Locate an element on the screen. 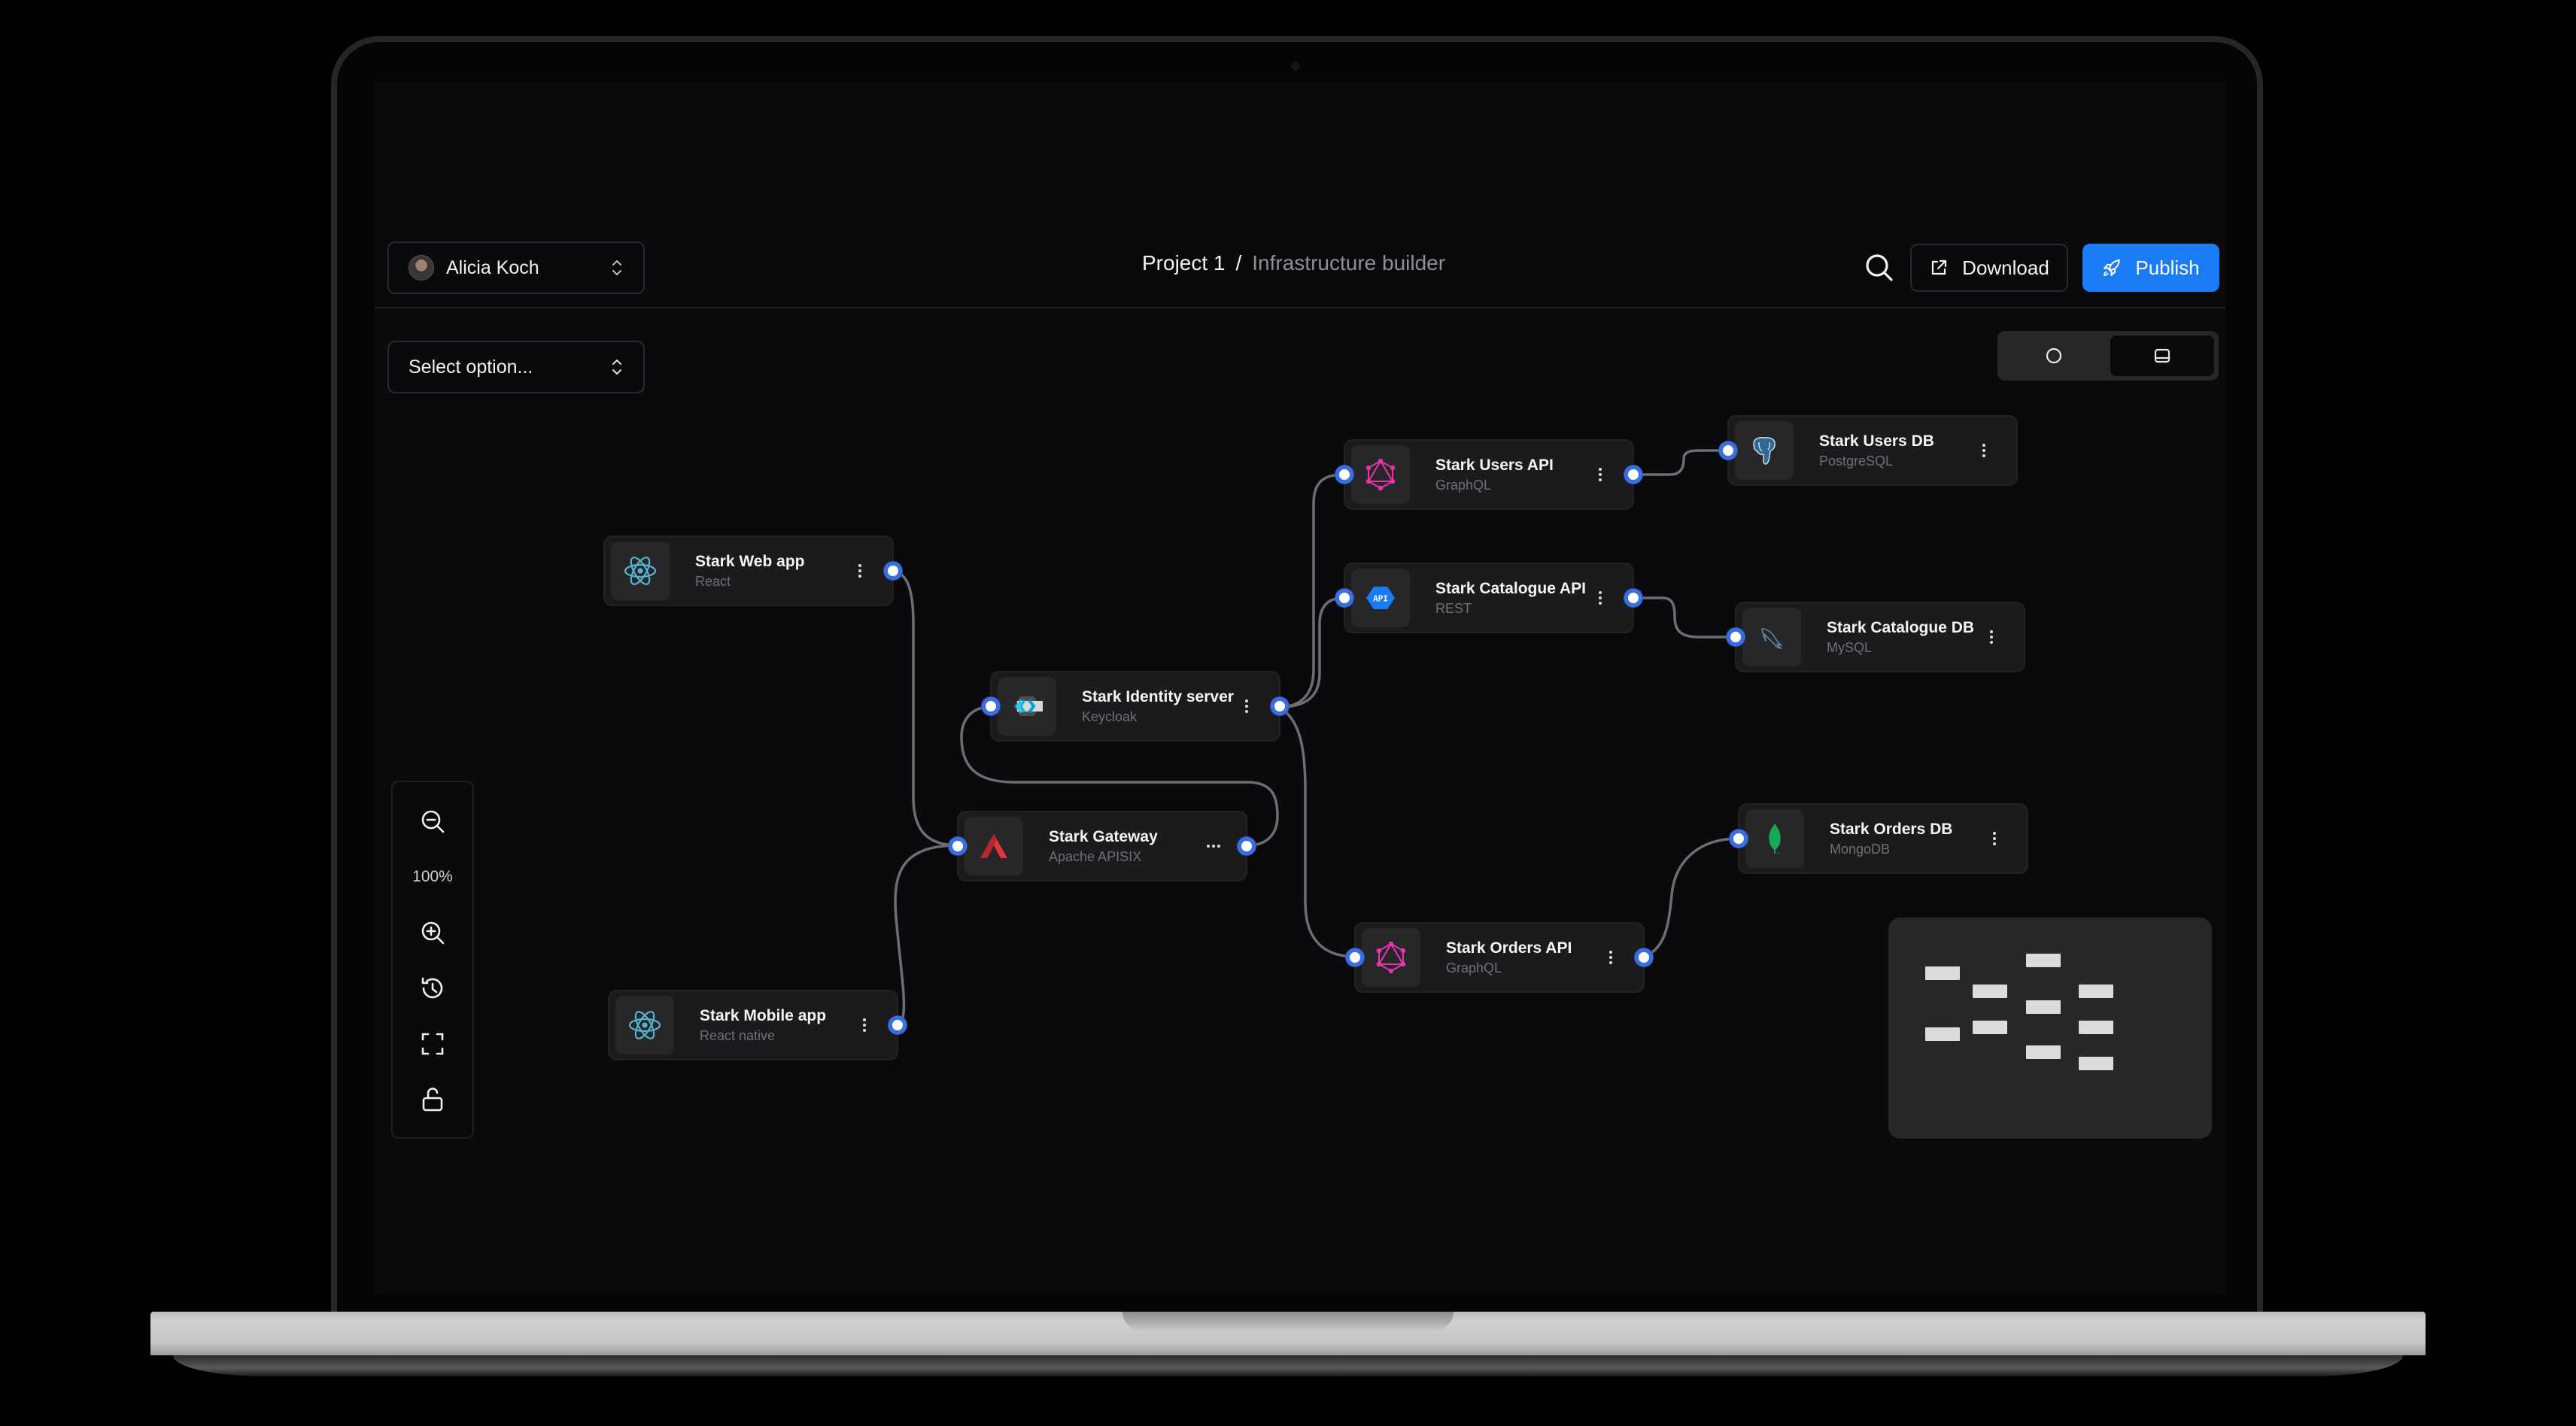  panel-icon is located at coordinates (2162, 355).